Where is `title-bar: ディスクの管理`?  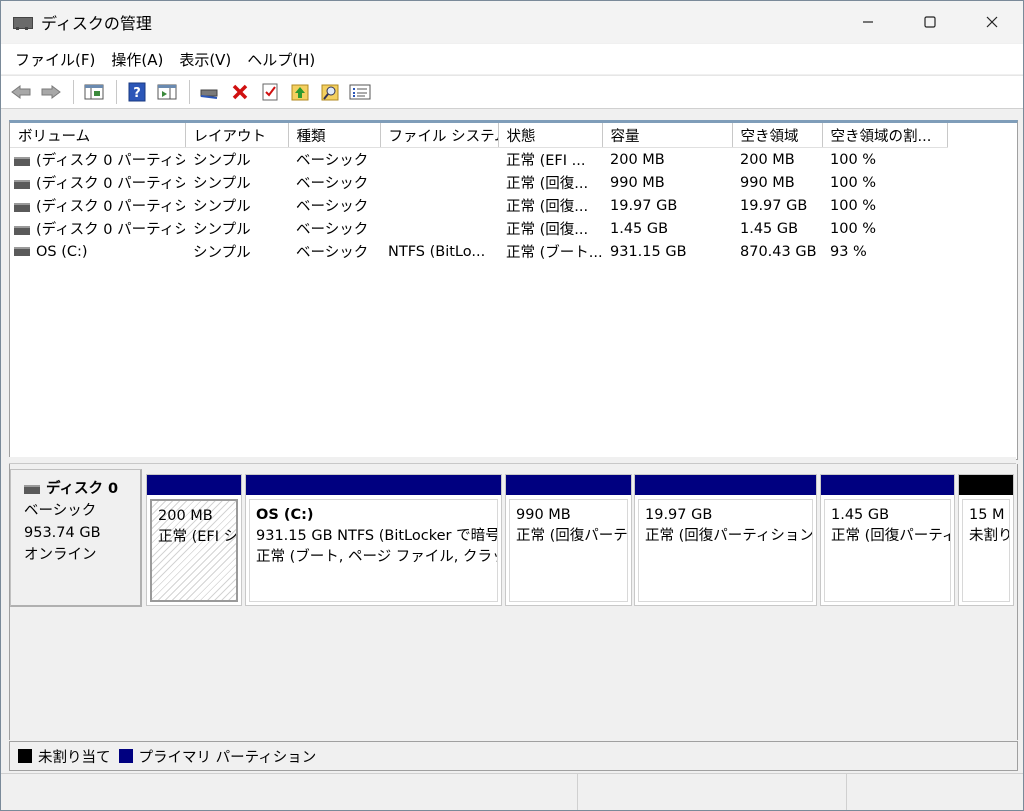 title-bar: ディスクの管理 is located at coordinates (512, 22).